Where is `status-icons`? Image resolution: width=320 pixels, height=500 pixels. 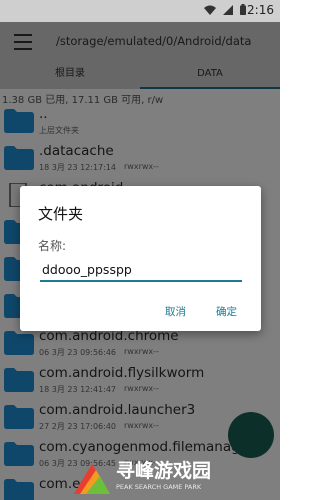 status-icons is located at coordinates (225, 9).